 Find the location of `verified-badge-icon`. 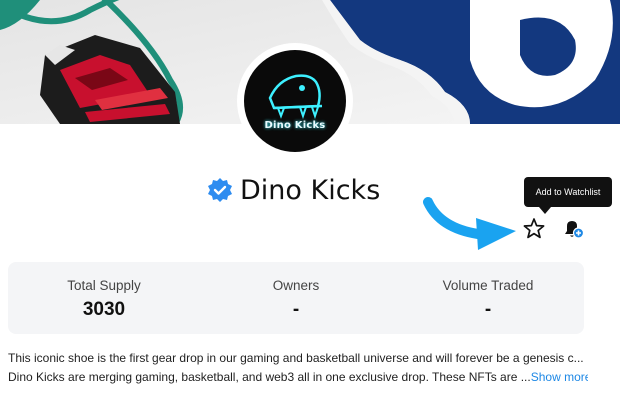

verified-badge-icon is located at coordinates (220, 190).